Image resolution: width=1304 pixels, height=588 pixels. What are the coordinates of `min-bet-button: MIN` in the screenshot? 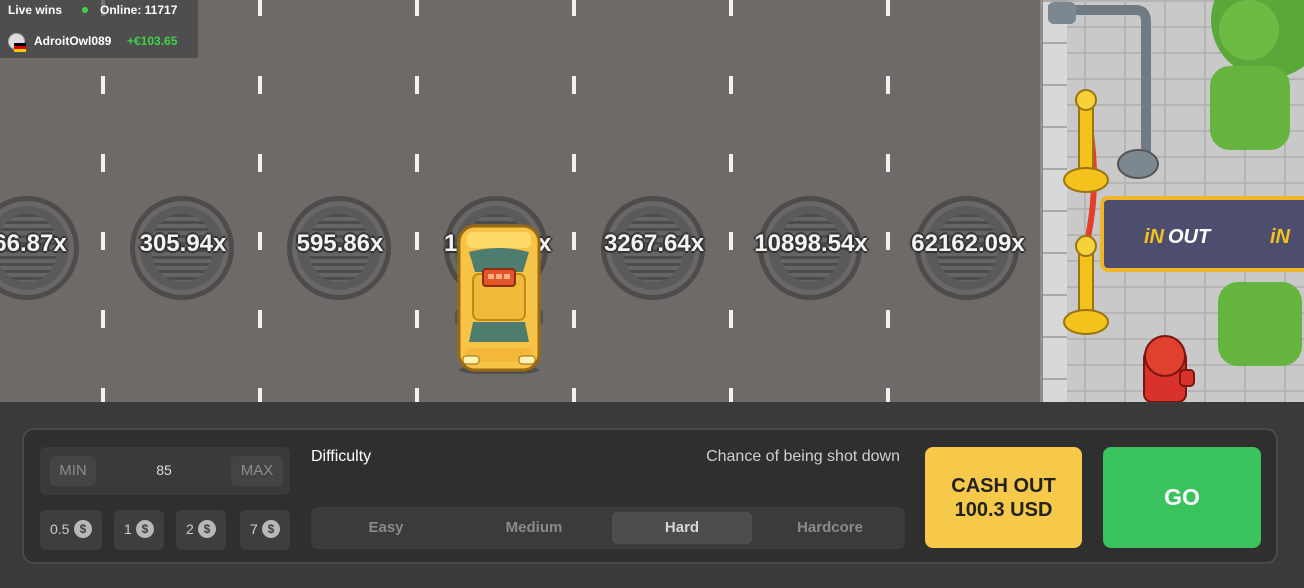 It's located at (73, 471).